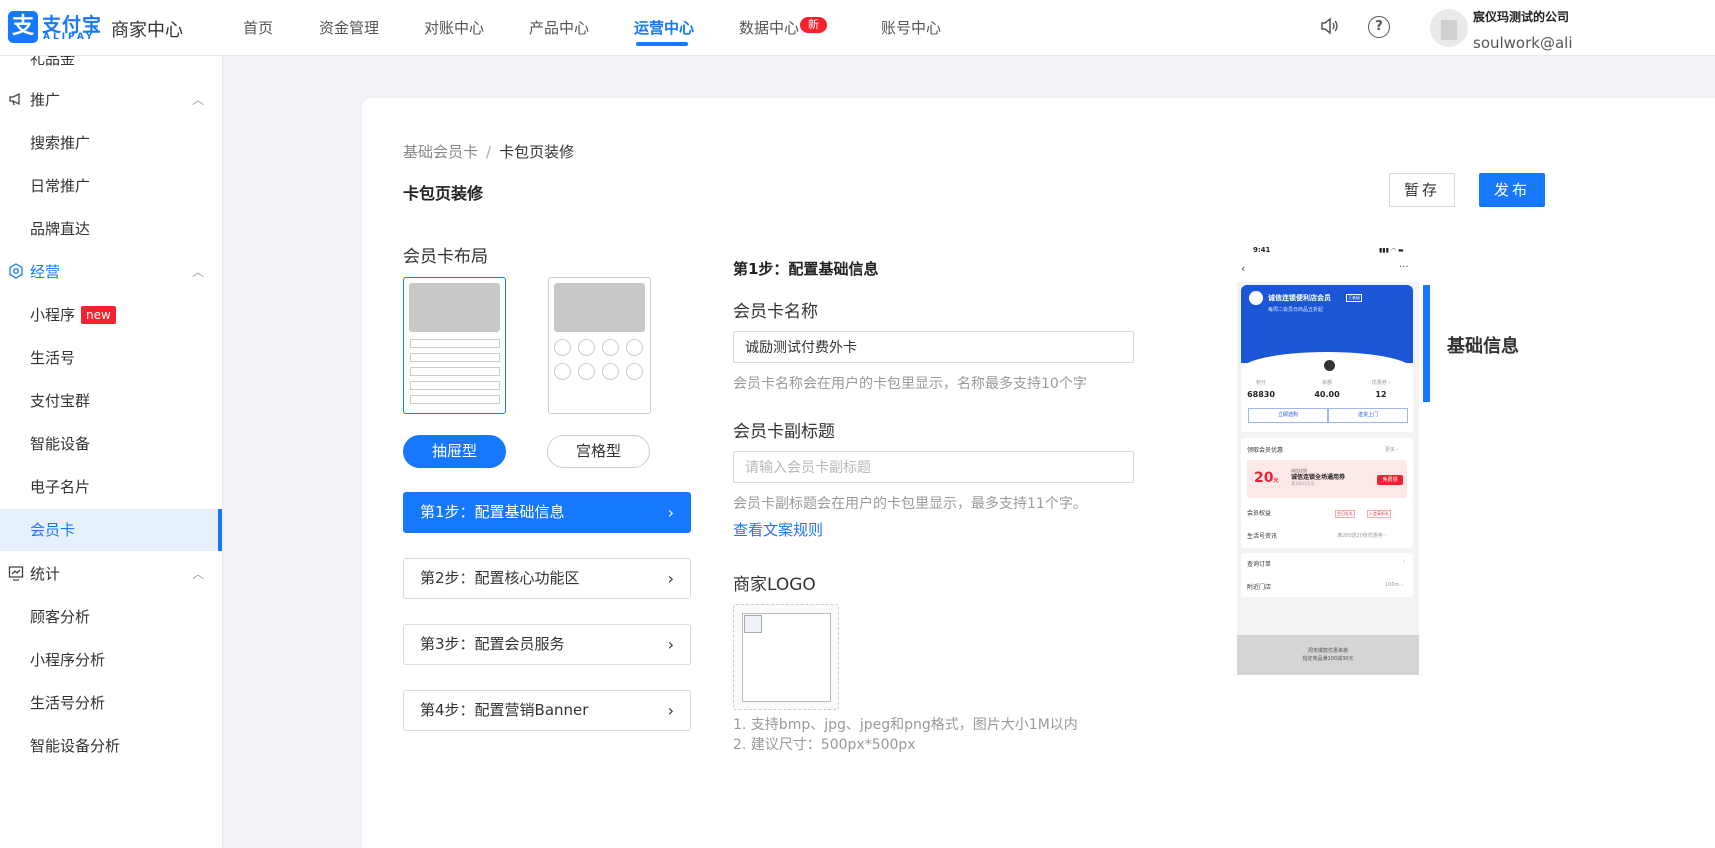 The height and width of the screenshot is (848, 1715). What do you see at coordinates (1523, 43) in the screenshot?
I see `user-email: soulwork@ali` at bounding box center [1523, 43].